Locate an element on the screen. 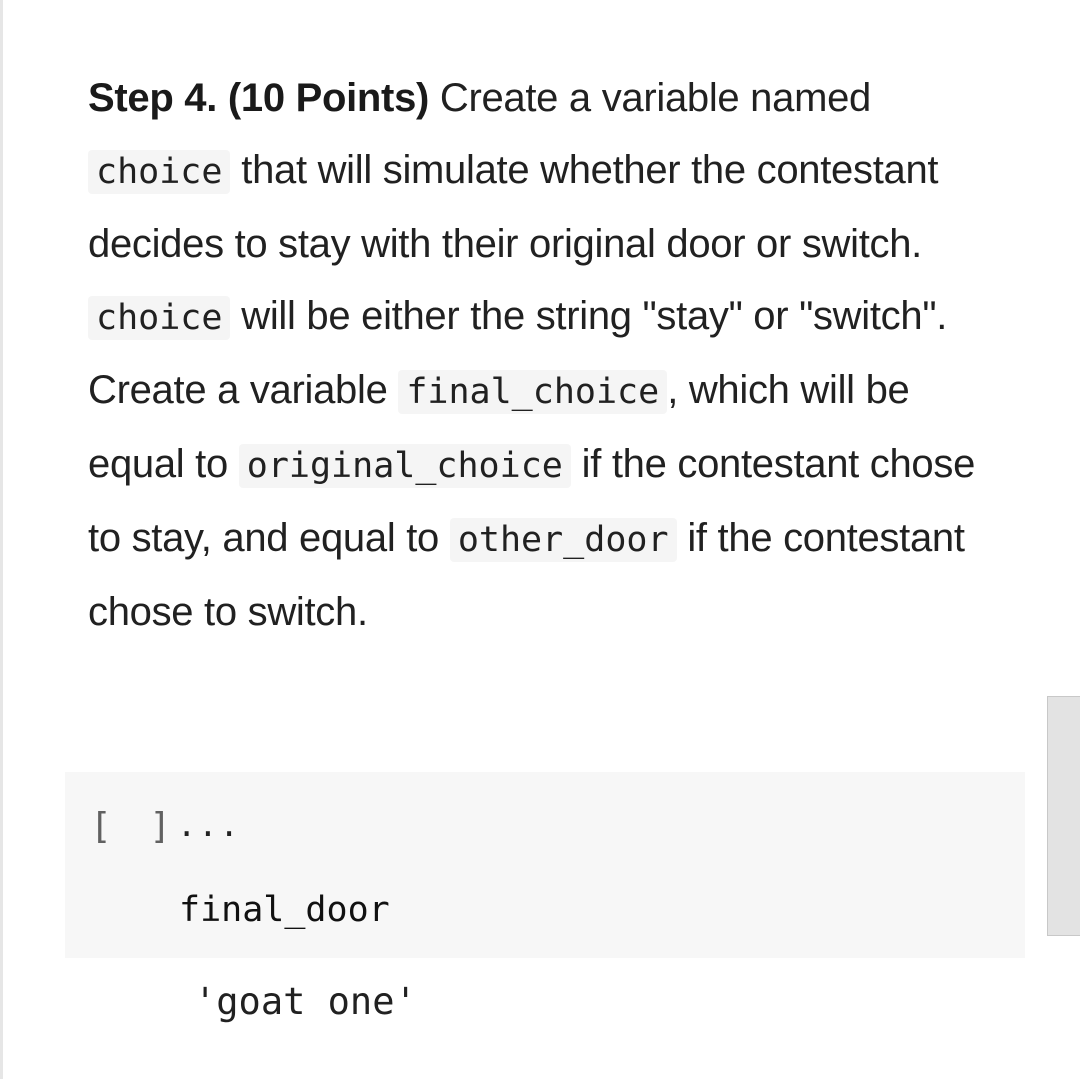 The width and height of the screenshot is (1080, 1079). scrollbar-thumb is located at coordinates (1063, 816).